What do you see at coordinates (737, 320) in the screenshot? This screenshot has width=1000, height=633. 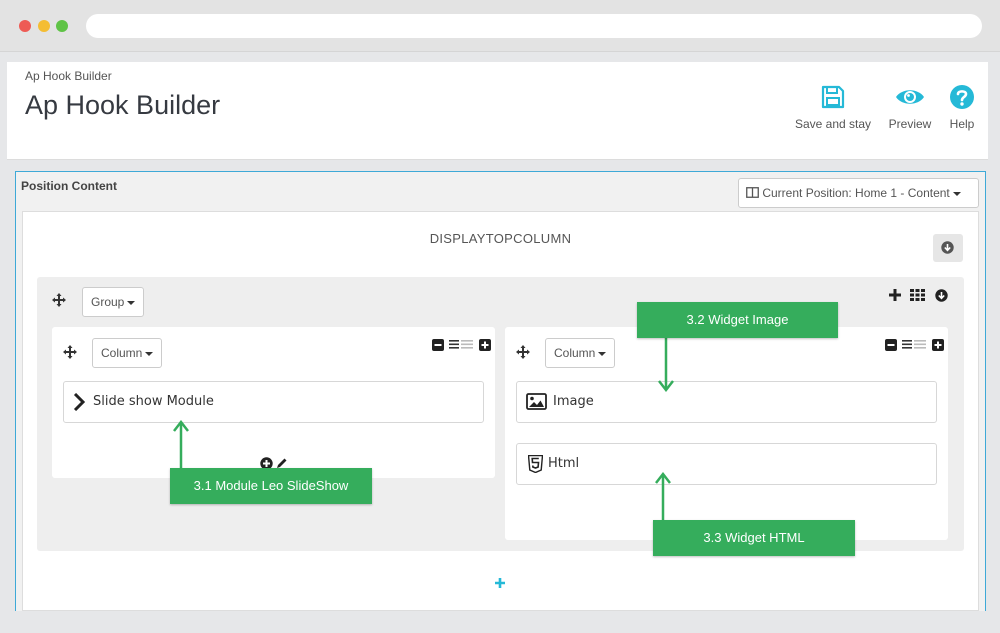 I see `callout-widget-image: 3.2 Widget Image` at bounding box center [737, 320].